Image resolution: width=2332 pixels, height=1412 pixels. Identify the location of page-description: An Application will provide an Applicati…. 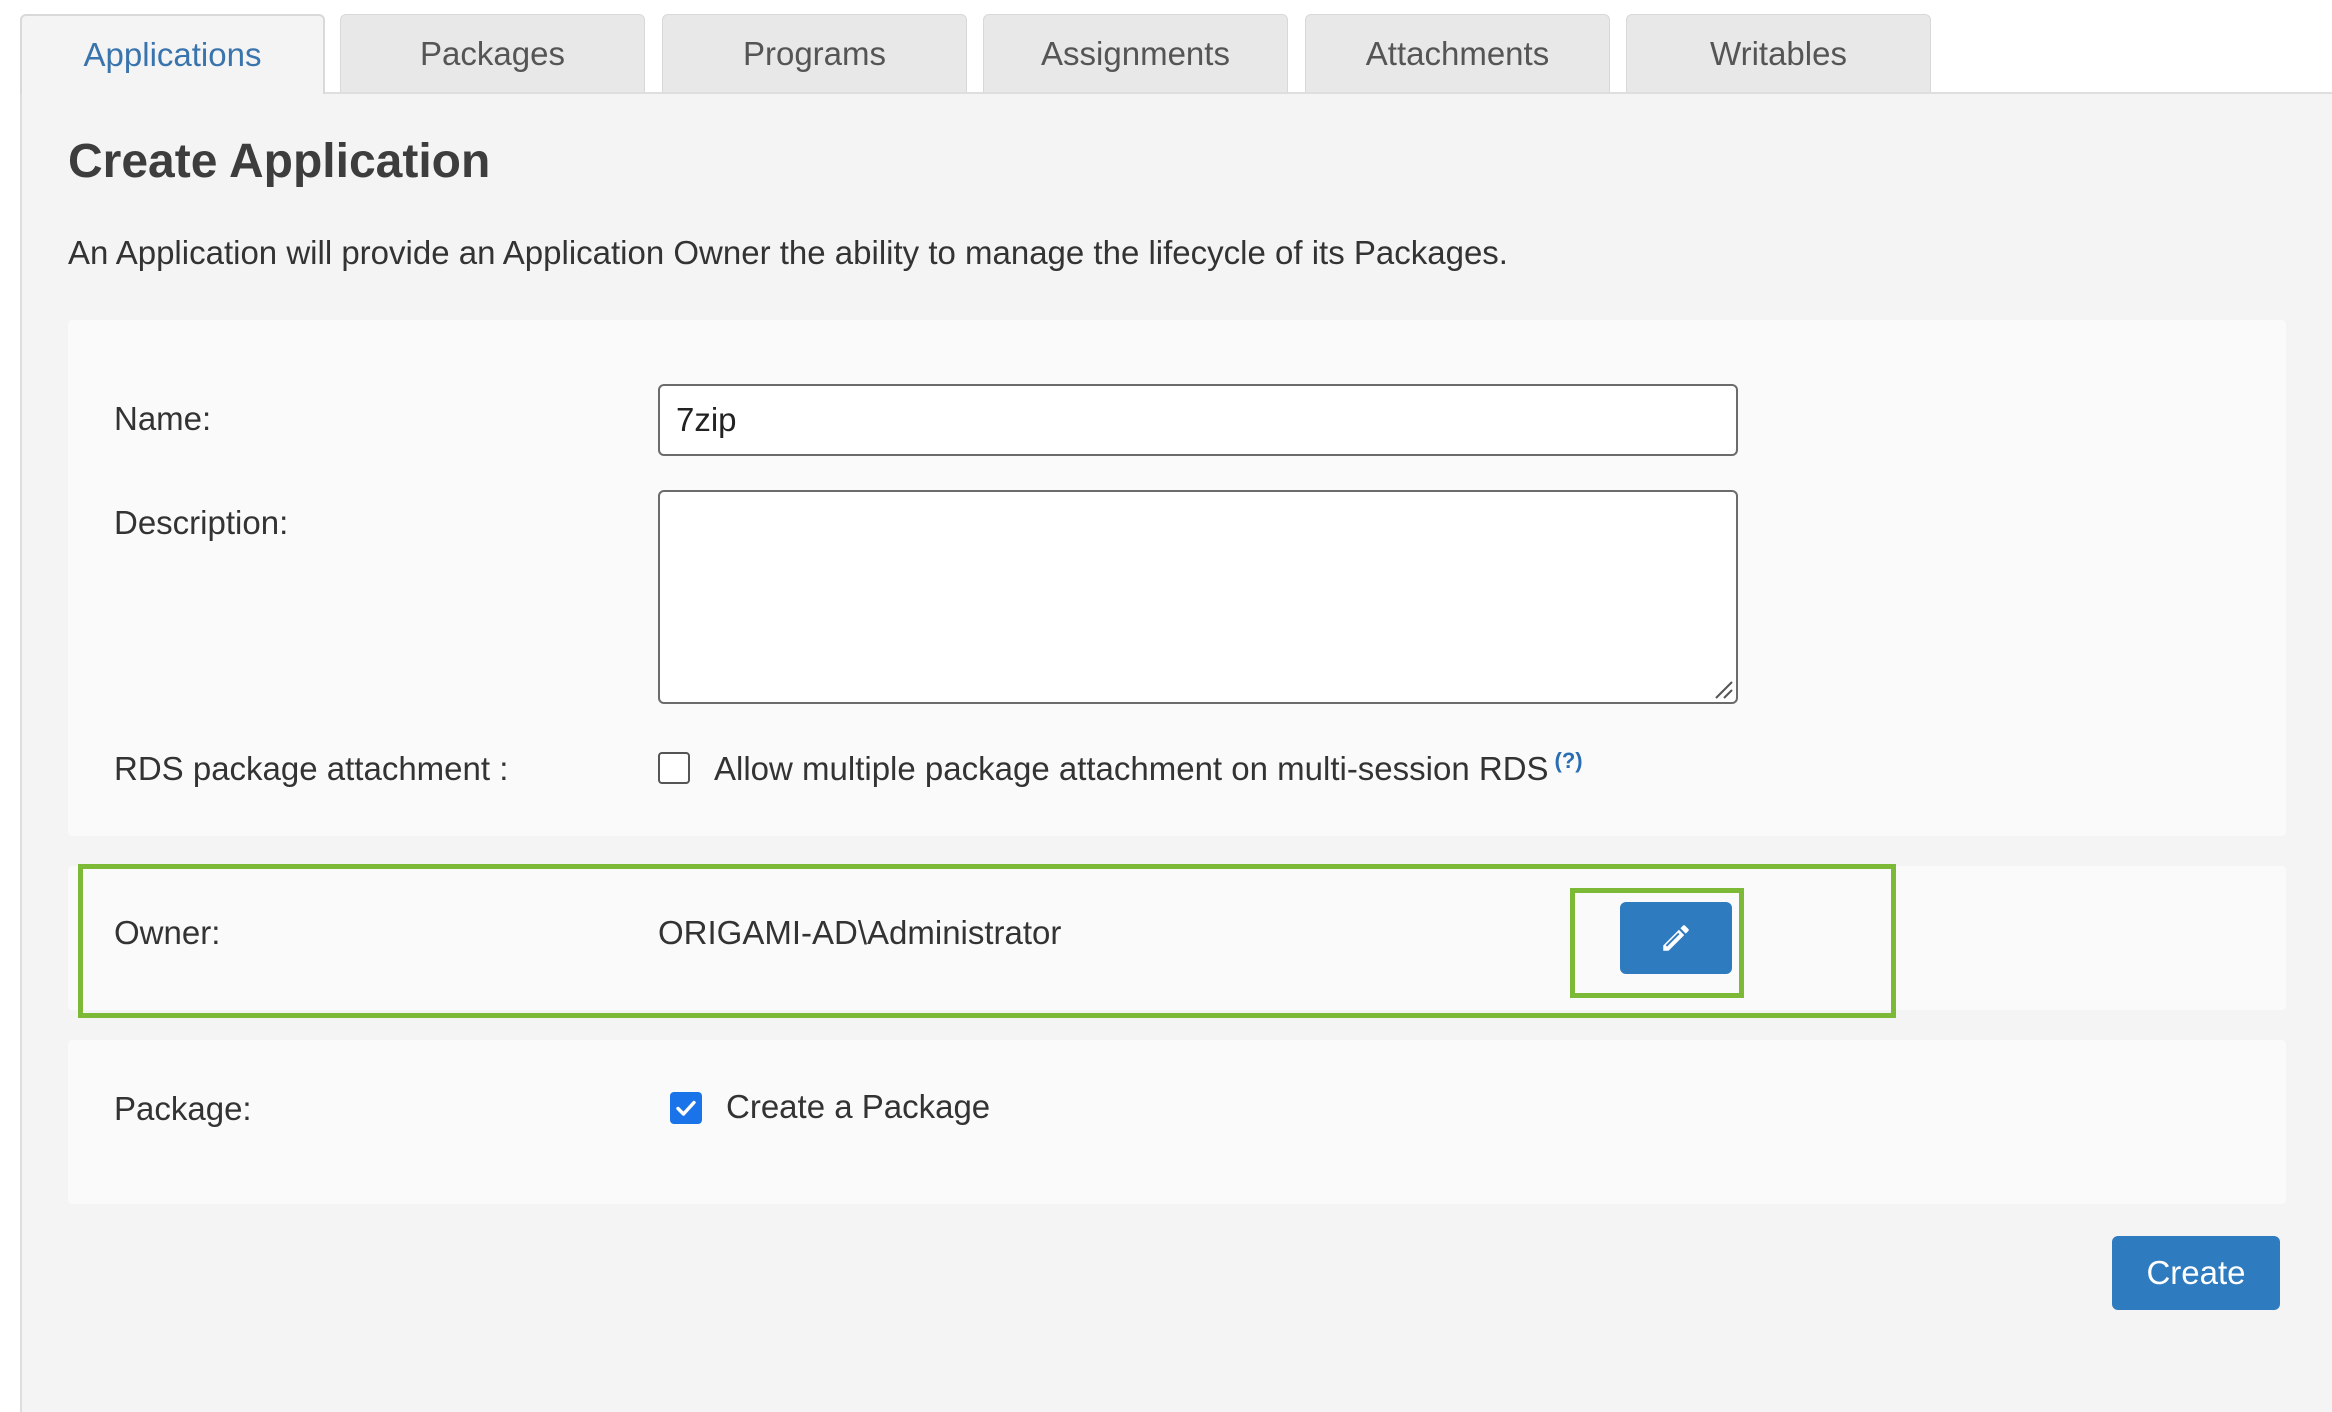
(788, 252).